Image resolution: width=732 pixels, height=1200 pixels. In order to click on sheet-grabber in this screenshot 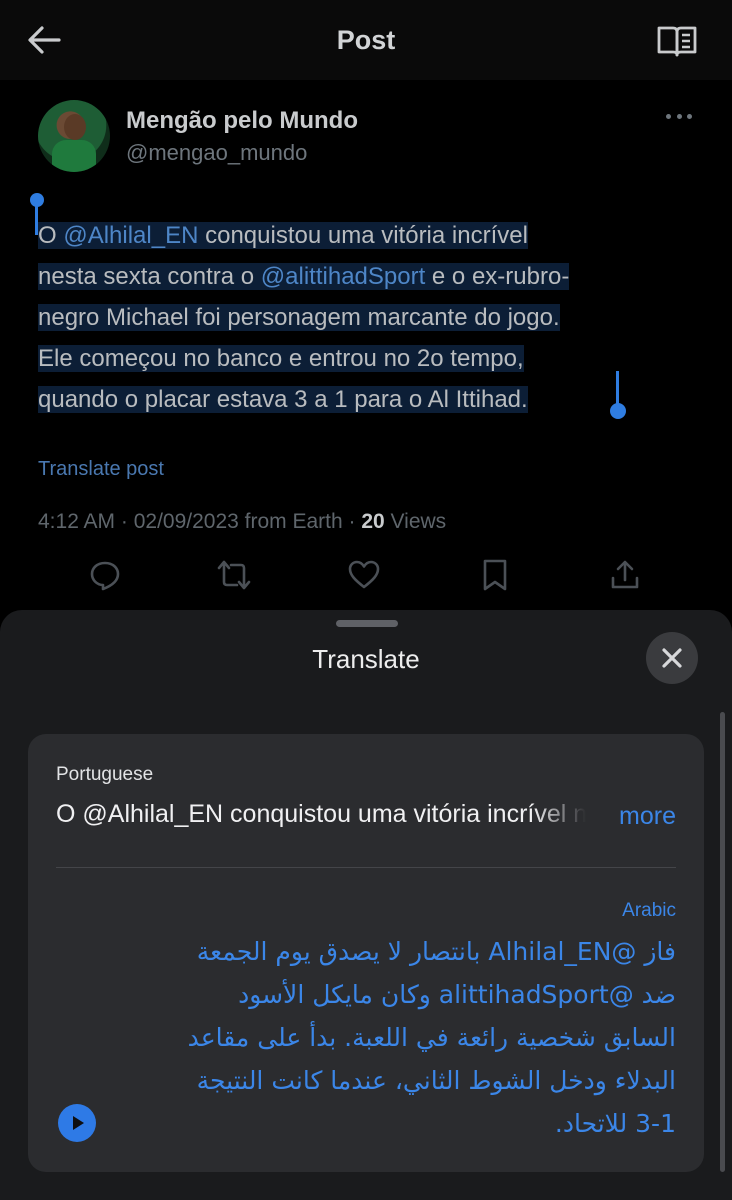, I will do `click(367, 623)`.